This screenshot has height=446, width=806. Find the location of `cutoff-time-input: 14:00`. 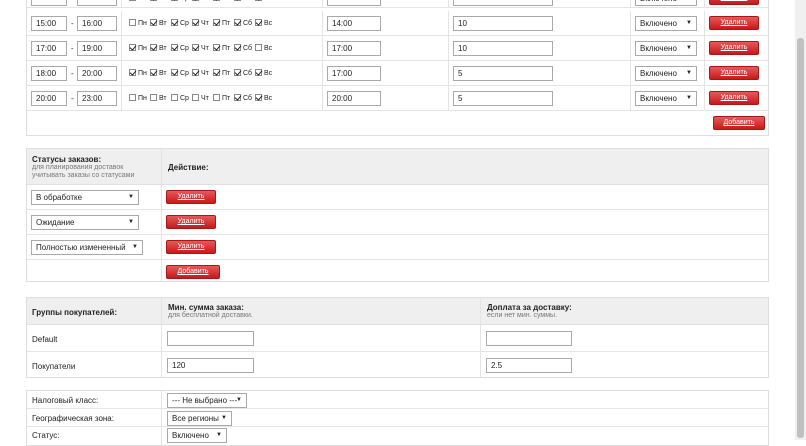

cutoff-time-input: 14:00 is located at coordinates (354, 23).